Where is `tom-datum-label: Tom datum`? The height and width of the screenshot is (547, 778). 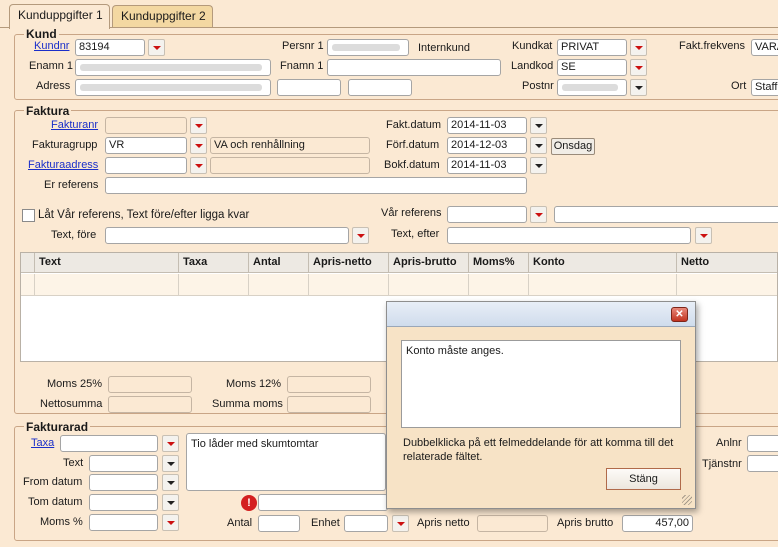
tom-datum-label: Tom datum is located at coordinates (55, 502).